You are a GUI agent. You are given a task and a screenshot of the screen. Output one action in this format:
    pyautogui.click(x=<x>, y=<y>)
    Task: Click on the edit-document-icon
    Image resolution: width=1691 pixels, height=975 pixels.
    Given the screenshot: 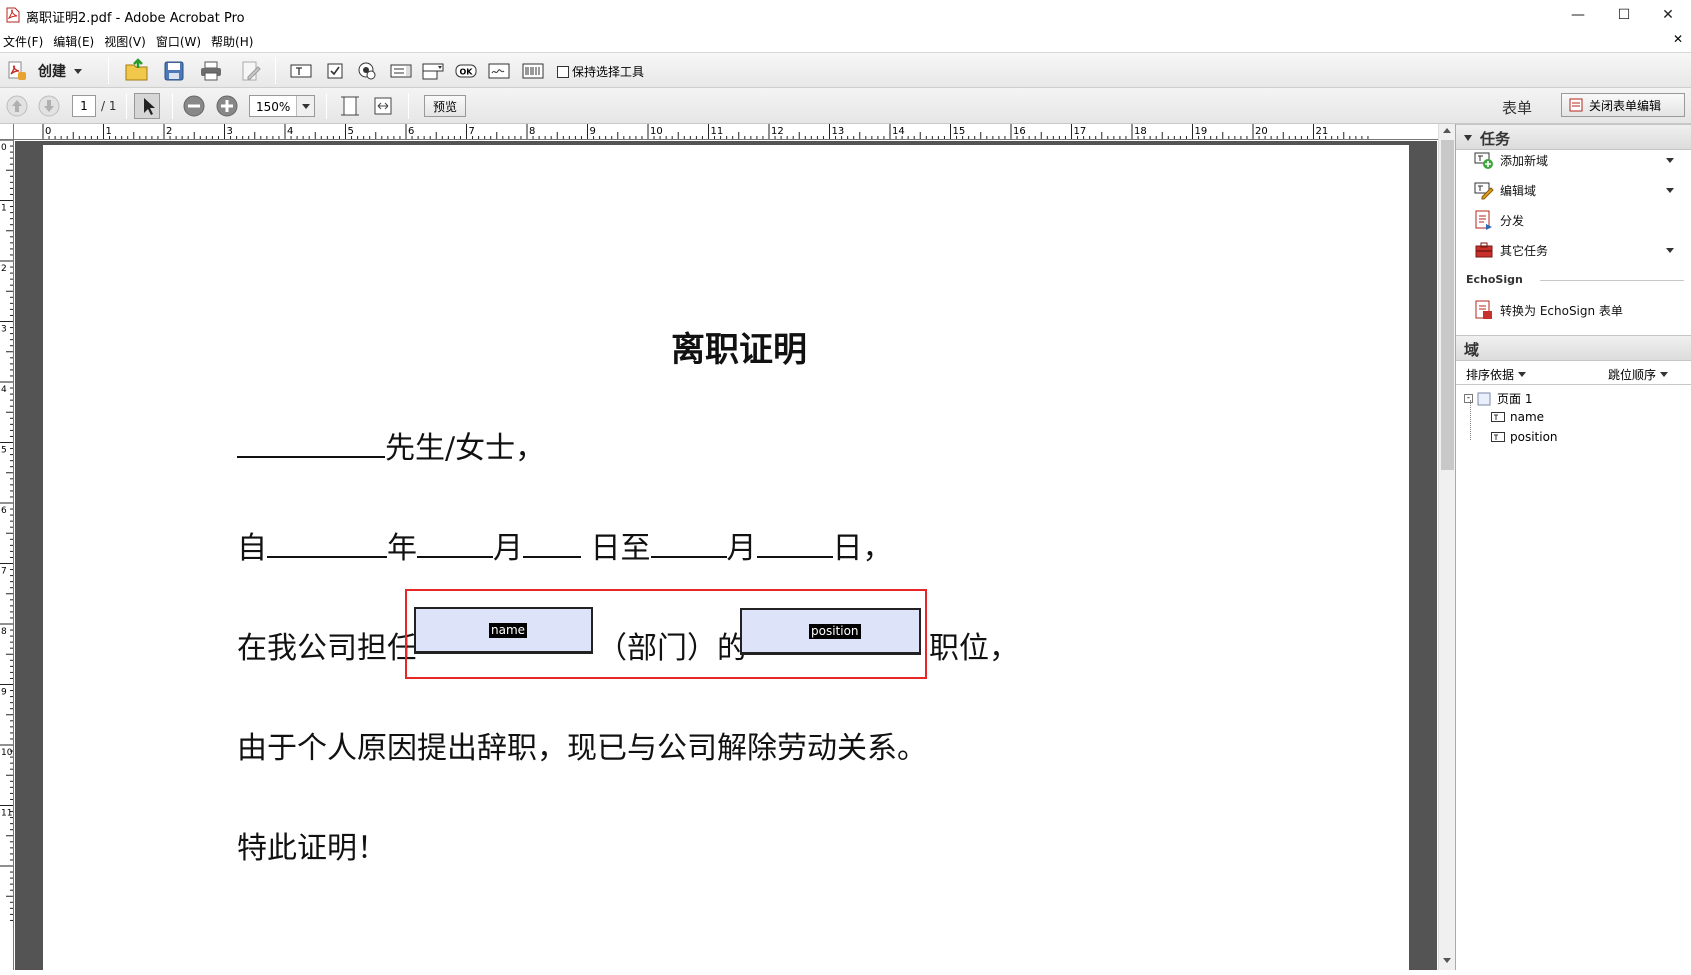 What is the action you would take?
    pyautogui.click(x=251, y=71)
    